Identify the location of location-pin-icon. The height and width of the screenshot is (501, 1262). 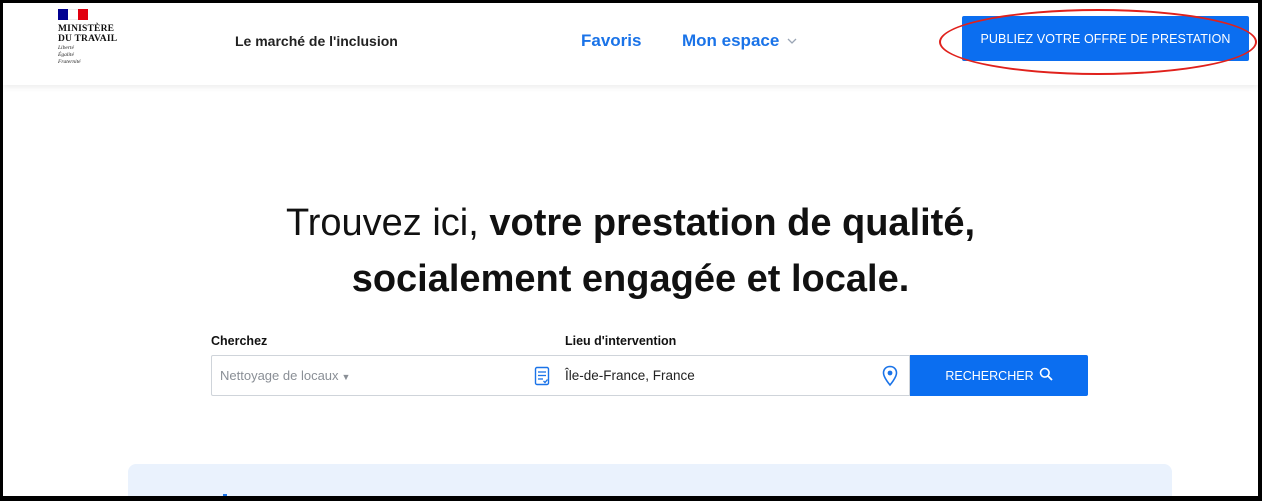
(890, 376).